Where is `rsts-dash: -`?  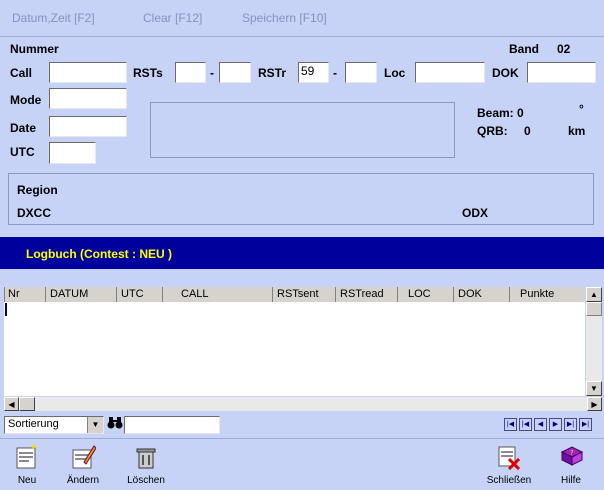
rsts-dash: - is located at coordinates (212, 73).